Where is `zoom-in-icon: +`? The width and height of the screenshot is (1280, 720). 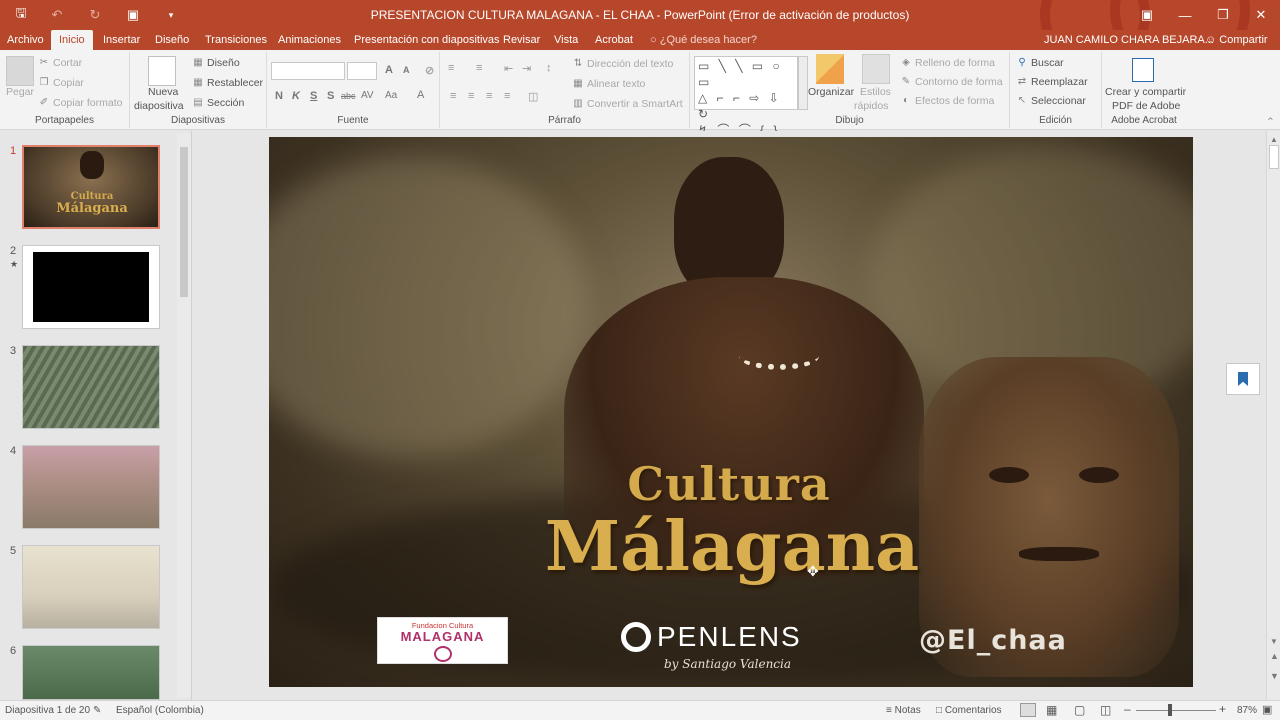
zoom-in-icon: + is located at coordinates (1222, 709).